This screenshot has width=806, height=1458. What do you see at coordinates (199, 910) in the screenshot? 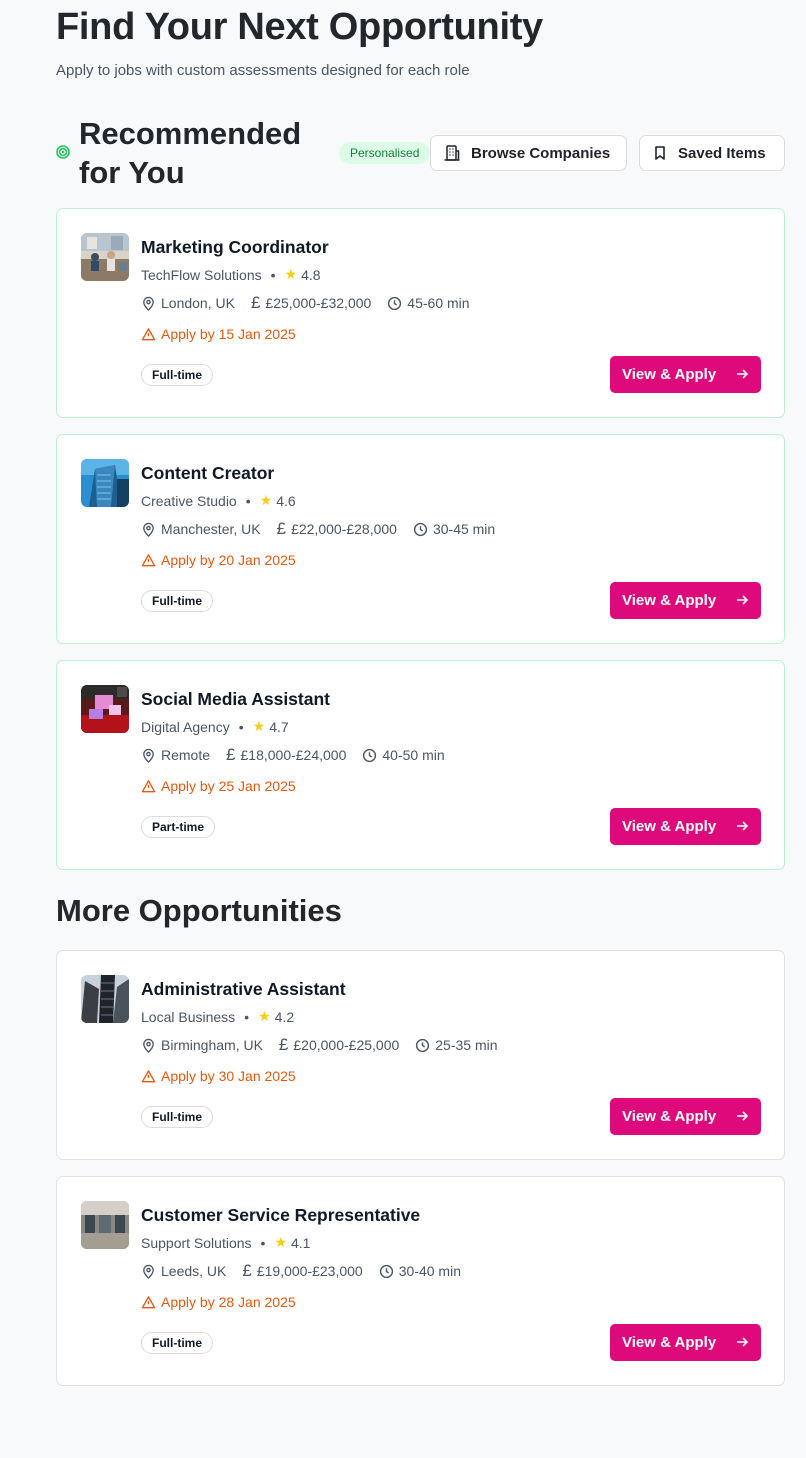
I see `more-opportunities-title: More Opportunities` at bounding box center [199, 910].